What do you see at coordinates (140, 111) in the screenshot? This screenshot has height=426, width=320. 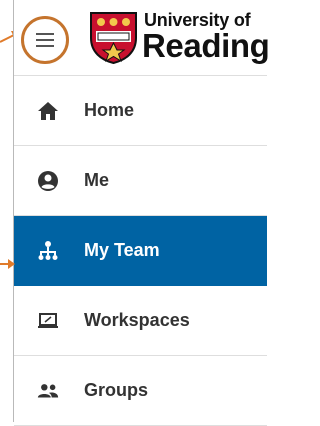 I see `sidebar-item-home: Home` at bounding box center [140, 111].